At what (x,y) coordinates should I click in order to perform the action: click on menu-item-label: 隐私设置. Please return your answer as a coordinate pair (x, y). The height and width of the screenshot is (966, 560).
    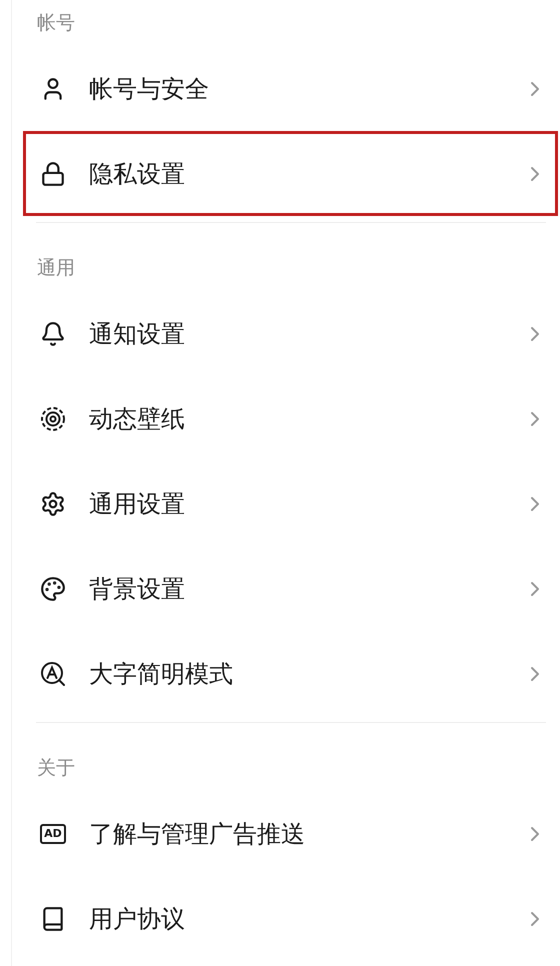
    Looking at the image, I should click on (137, 174).